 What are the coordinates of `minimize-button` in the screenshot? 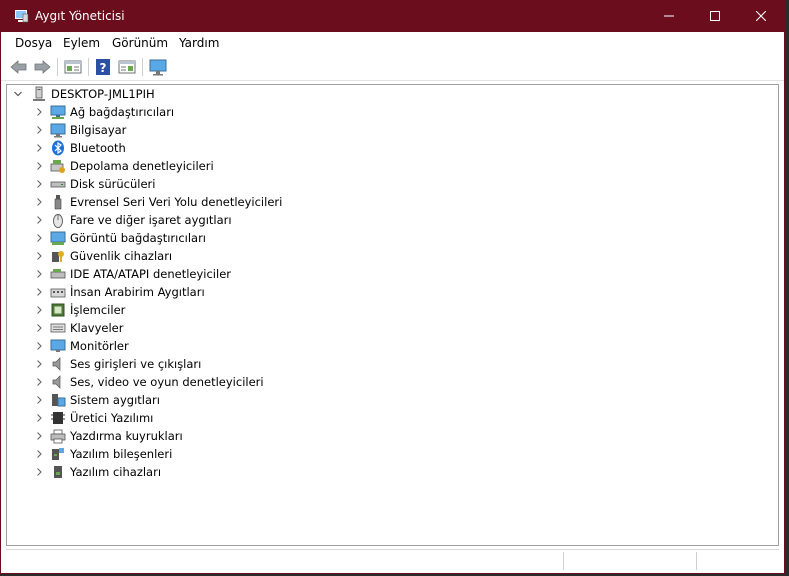 It's located at (669, 16).